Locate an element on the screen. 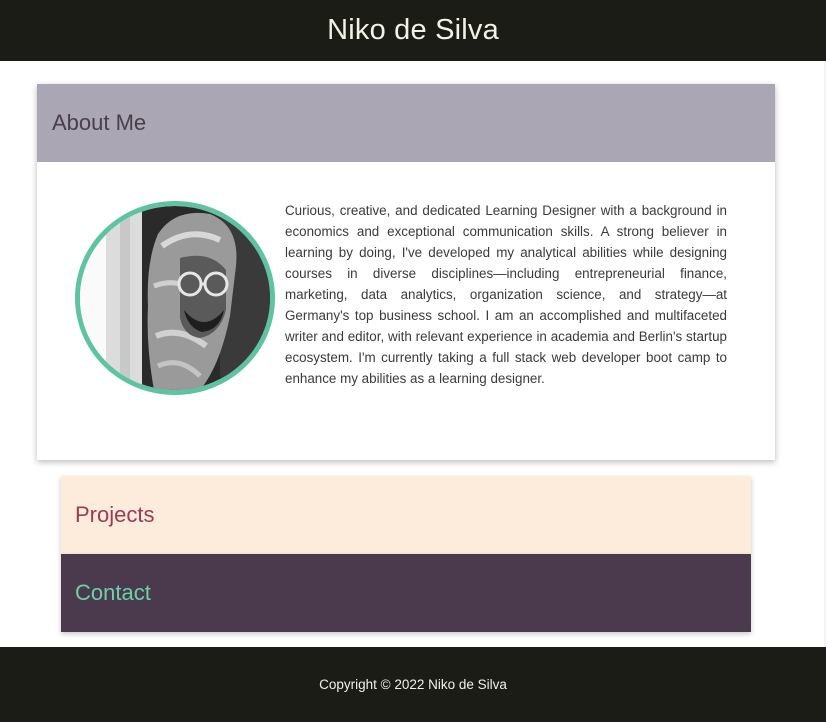  about-heading: About Me is located at coordinates (99, 122).